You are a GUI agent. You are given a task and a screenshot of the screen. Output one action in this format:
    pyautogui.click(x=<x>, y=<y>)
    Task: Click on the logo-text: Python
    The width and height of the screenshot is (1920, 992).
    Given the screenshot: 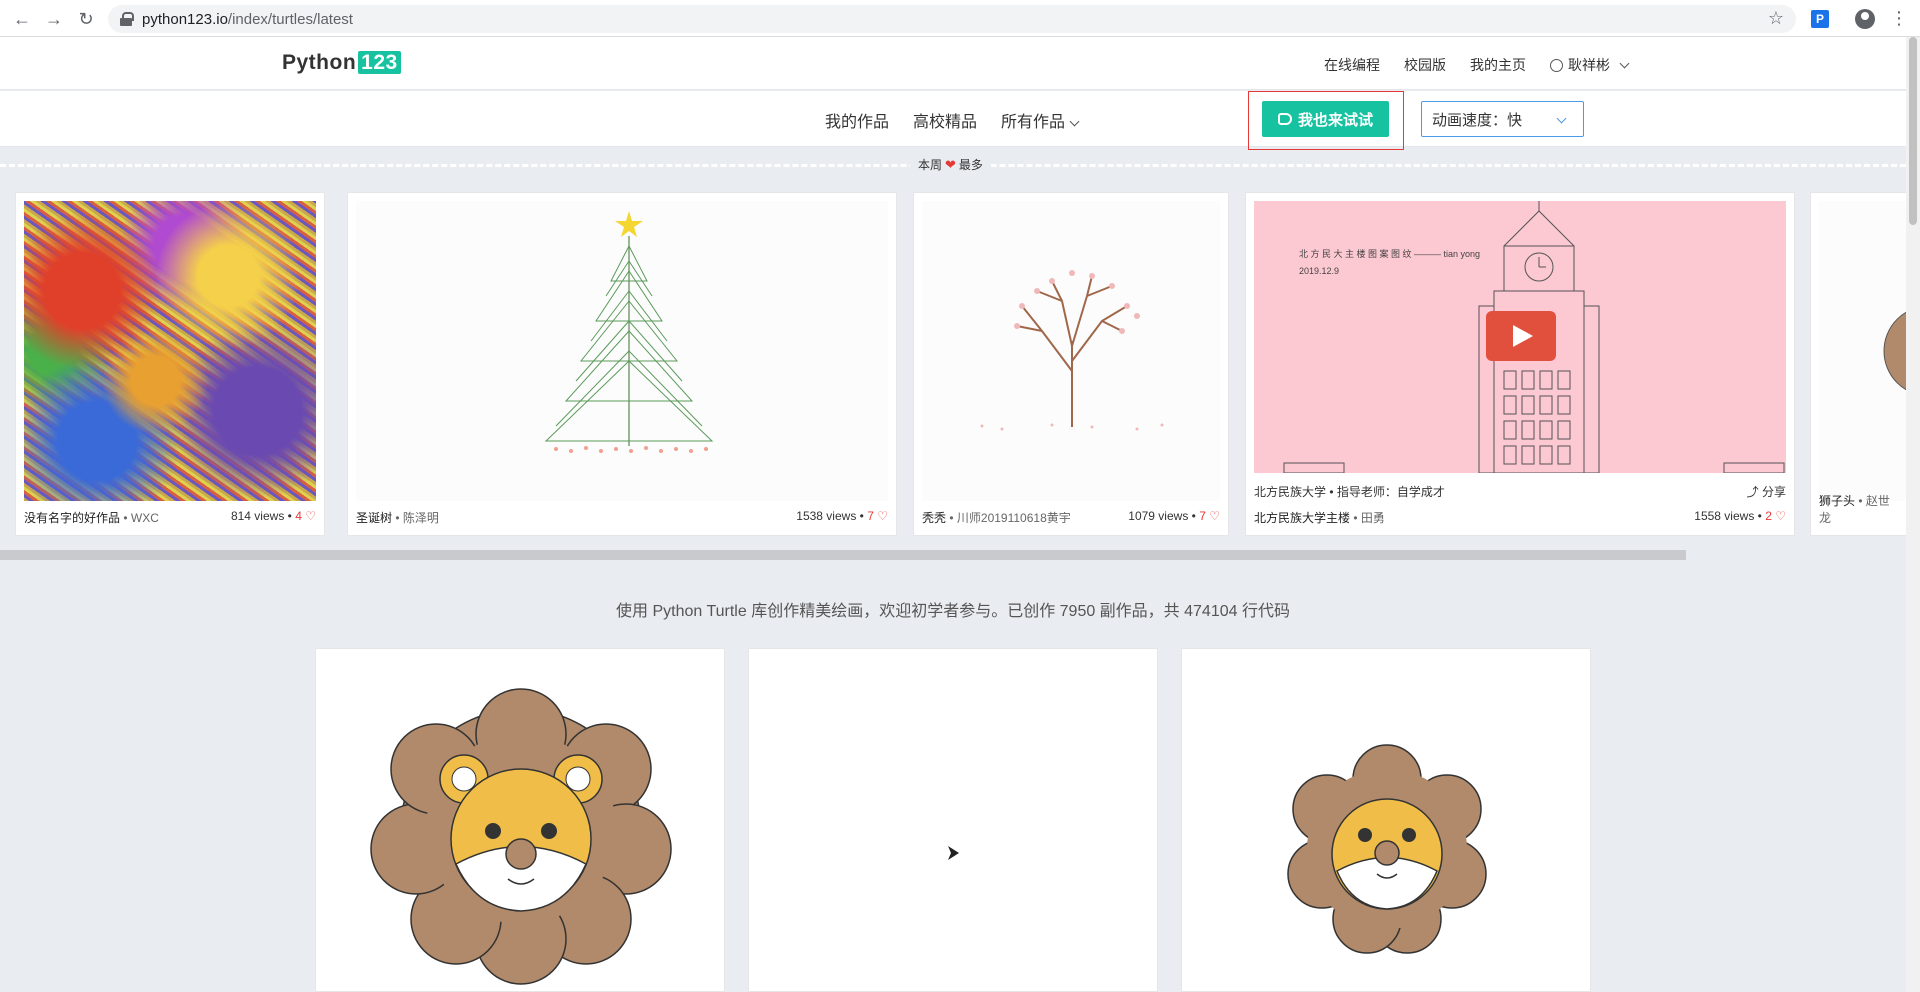 What is the action you would take?
    pyautogui.click(x=319, y=62)
    